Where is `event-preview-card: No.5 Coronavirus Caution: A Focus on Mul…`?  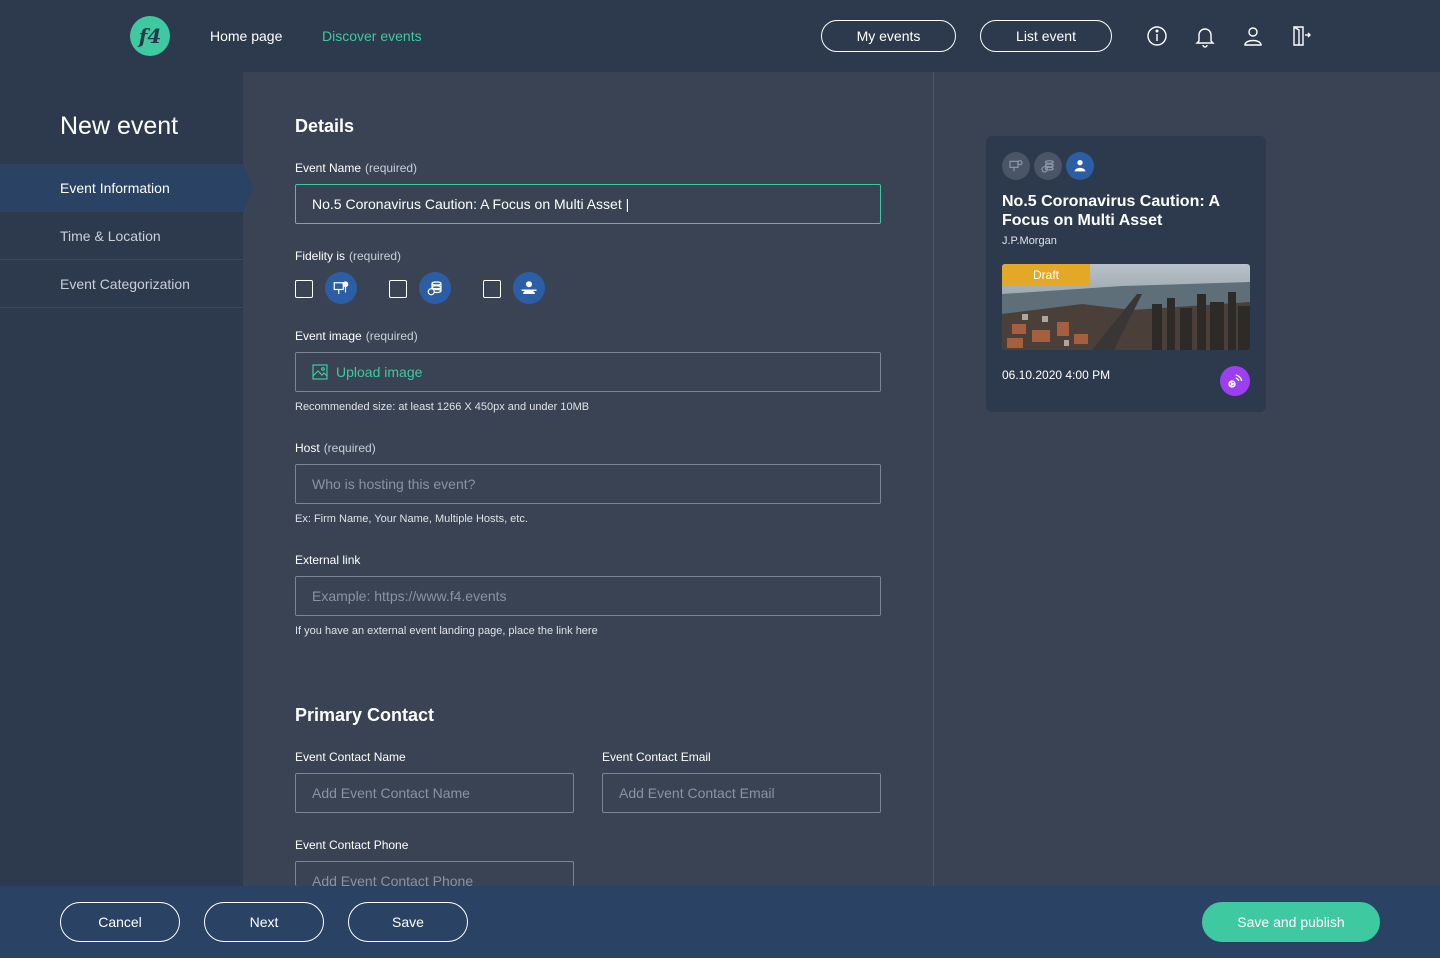
event-preview-card: No.5 Coronavirus Caution: A Focus on Mul… is located at coordinates (1126, 274).